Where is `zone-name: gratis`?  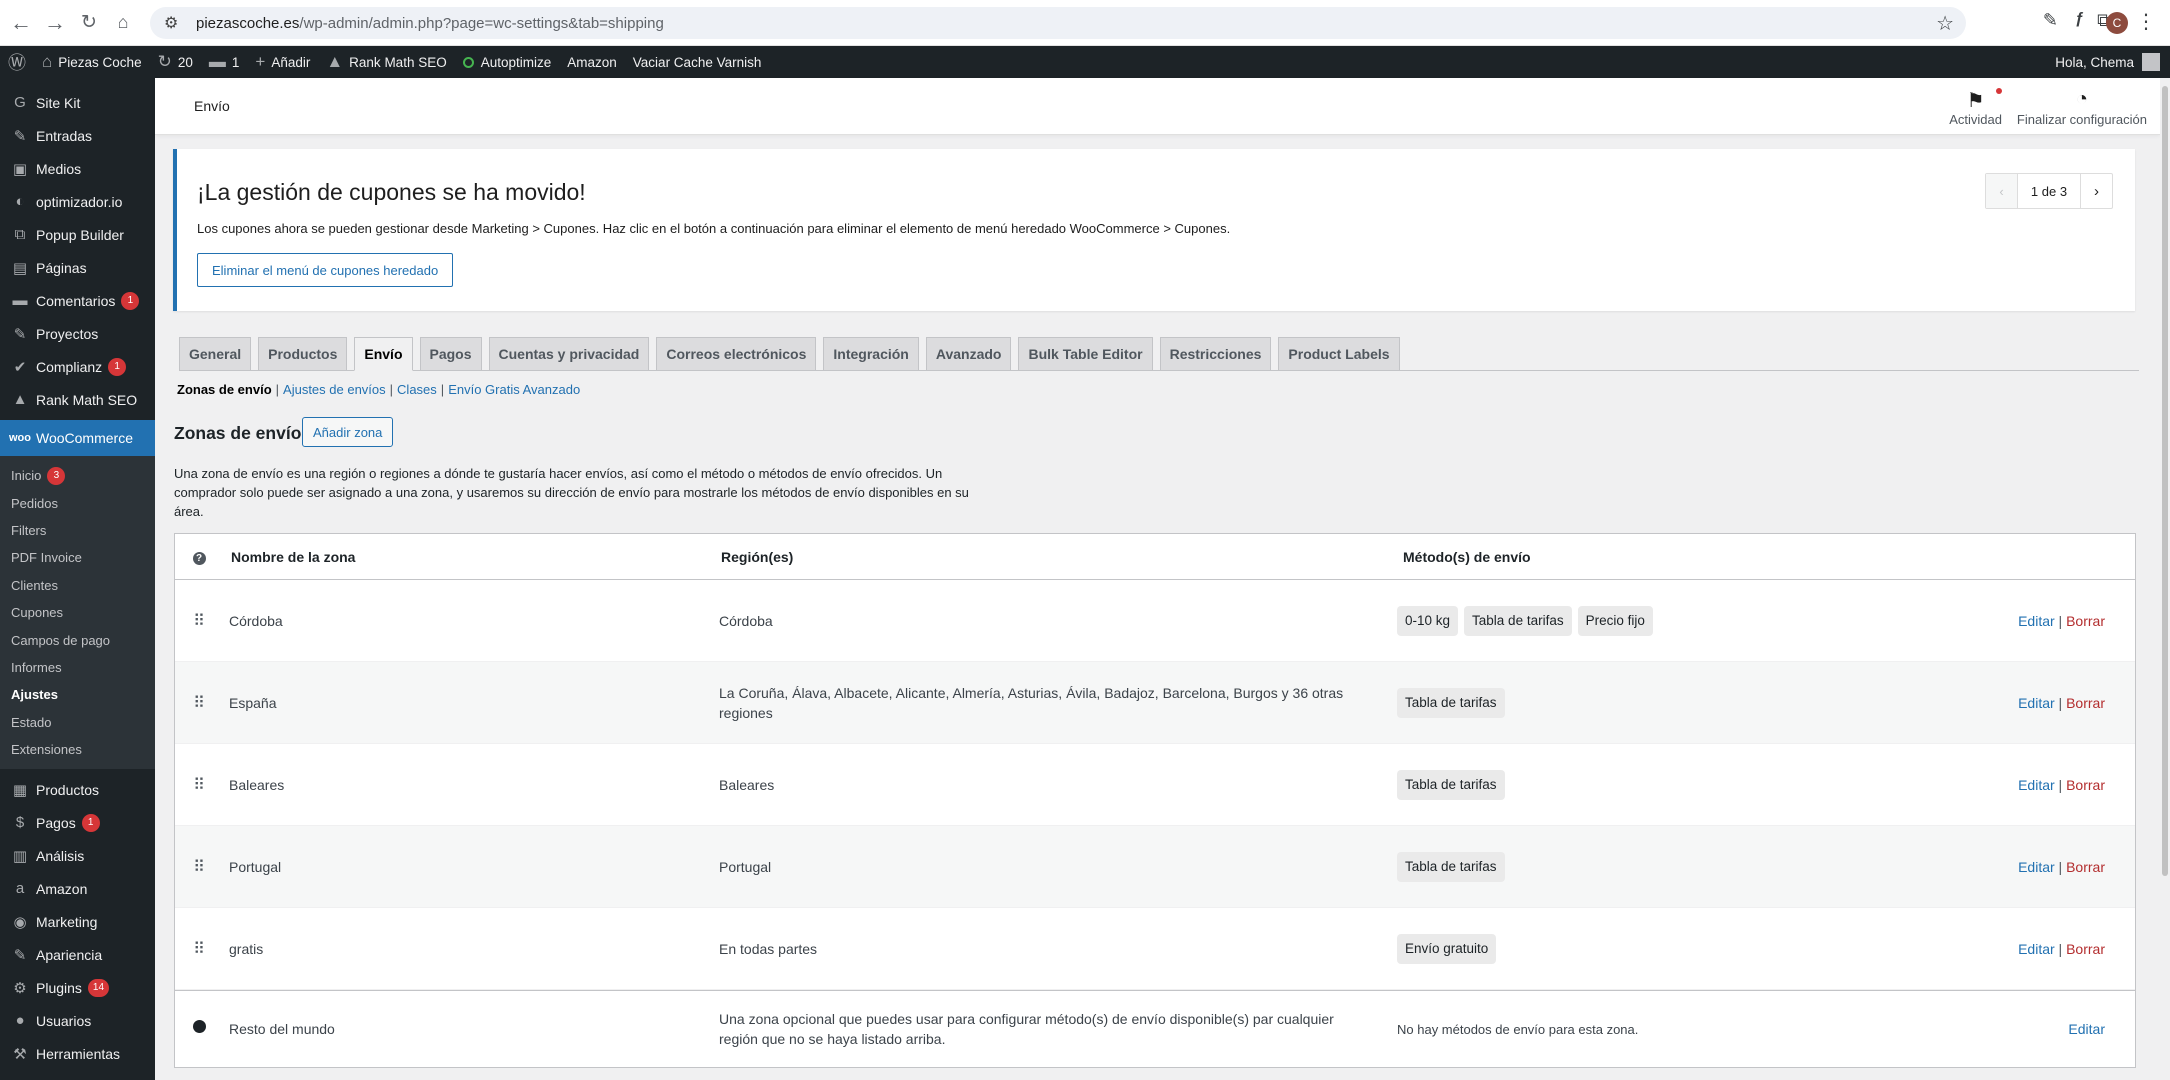
zone-name: gratis is located at coordinates (246, 949).